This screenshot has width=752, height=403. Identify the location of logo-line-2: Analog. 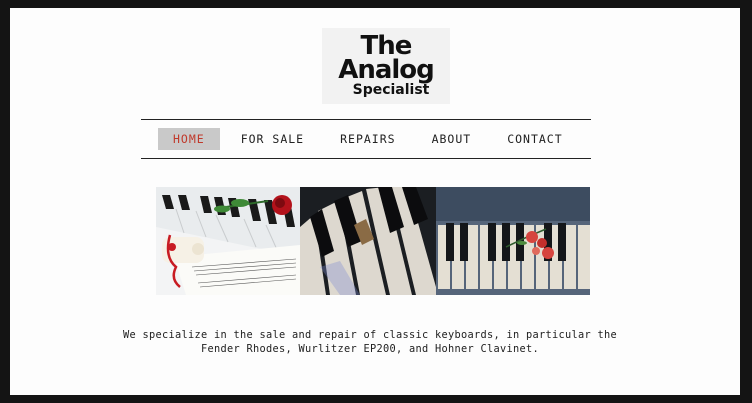
(386, 70).